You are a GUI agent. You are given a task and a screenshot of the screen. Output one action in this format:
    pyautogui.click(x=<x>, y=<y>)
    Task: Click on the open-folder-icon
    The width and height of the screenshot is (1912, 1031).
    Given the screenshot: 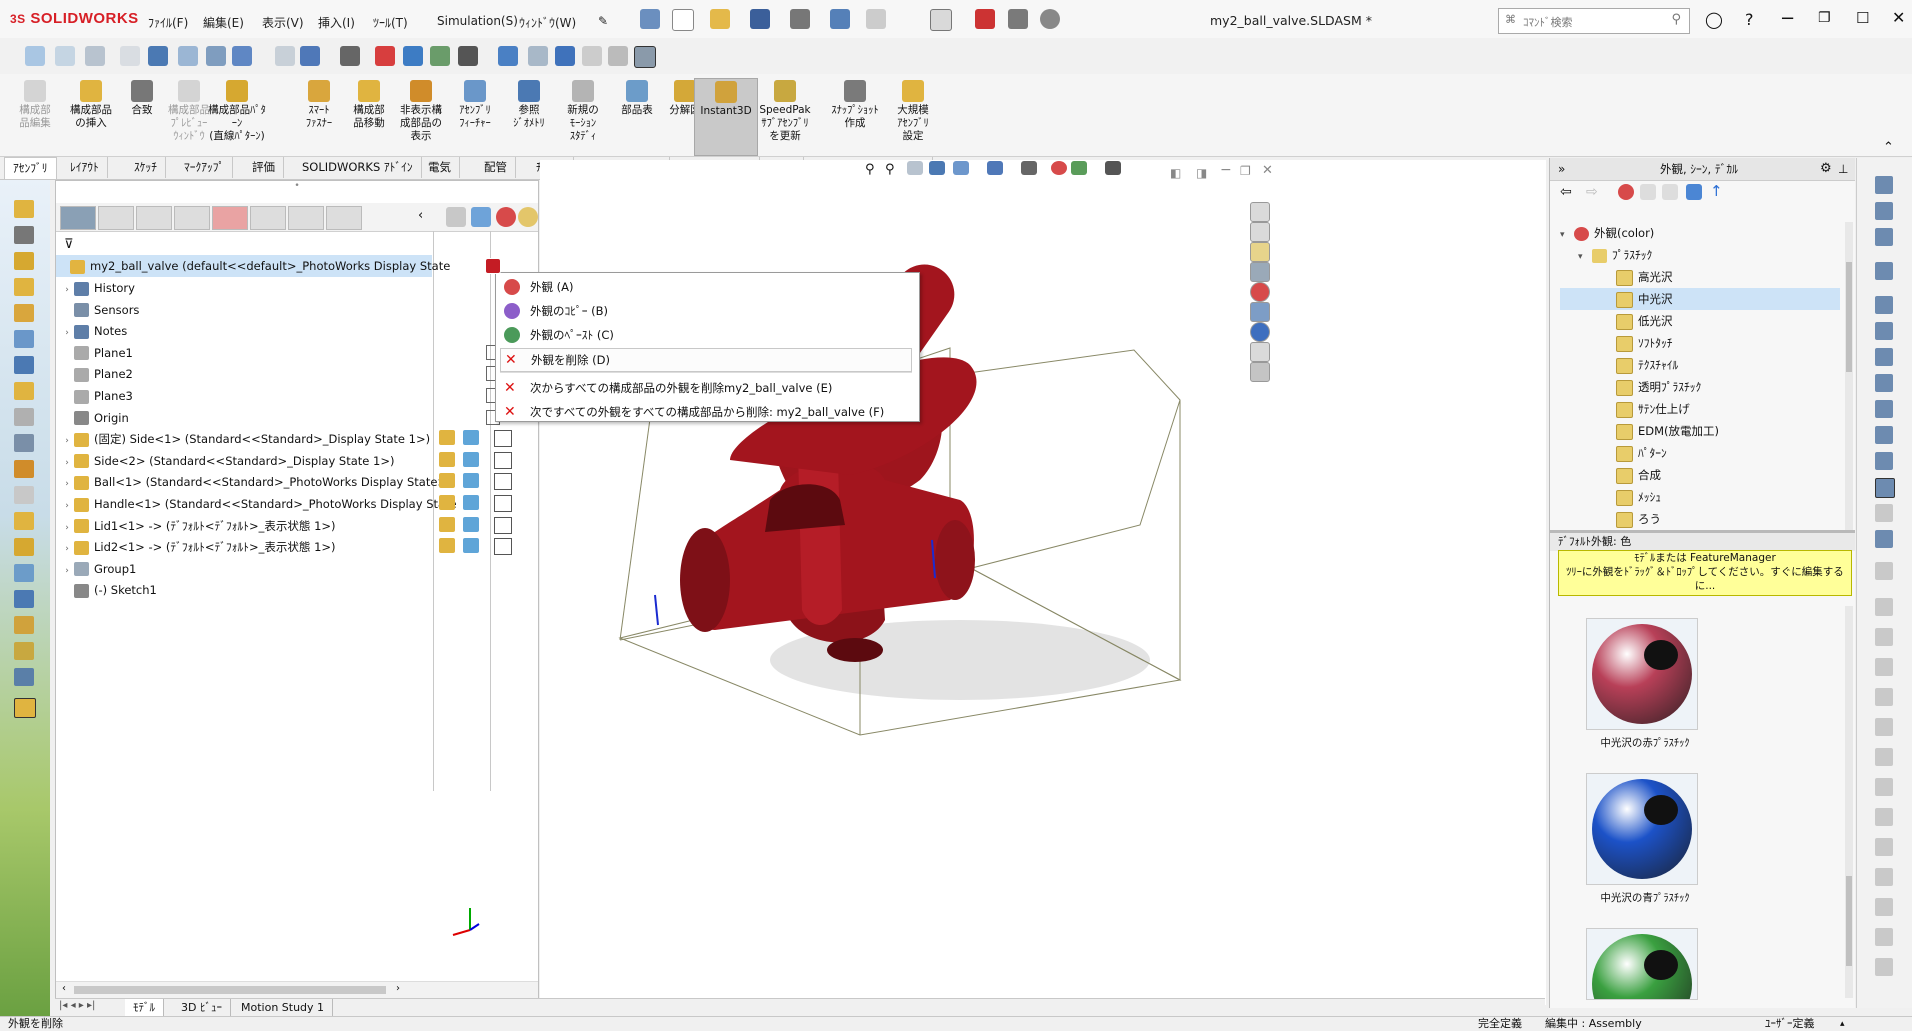 What is the action you would take?
    pyautogui.click(x=720, y=19)
    